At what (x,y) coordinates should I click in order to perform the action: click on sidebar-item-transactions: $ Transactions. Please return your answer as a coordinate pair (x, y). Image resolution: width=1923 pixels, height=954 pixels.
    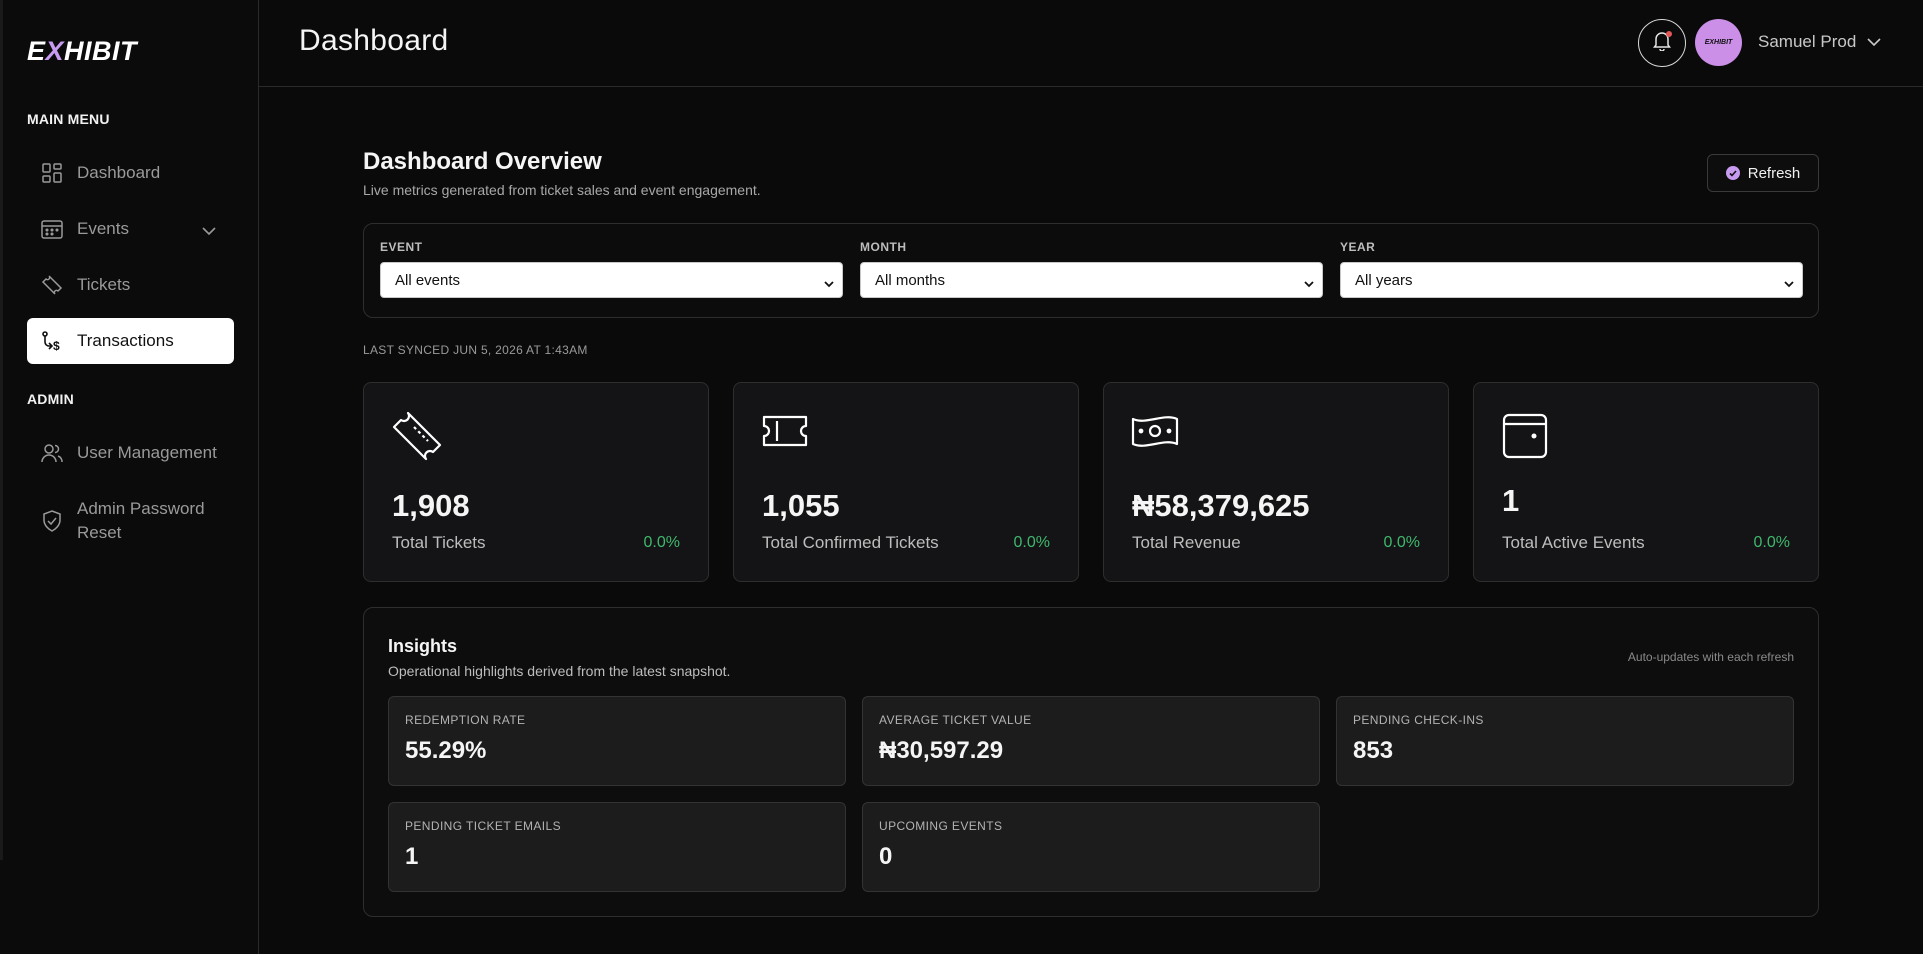
    Looking at the image, I should click on (130, 341).